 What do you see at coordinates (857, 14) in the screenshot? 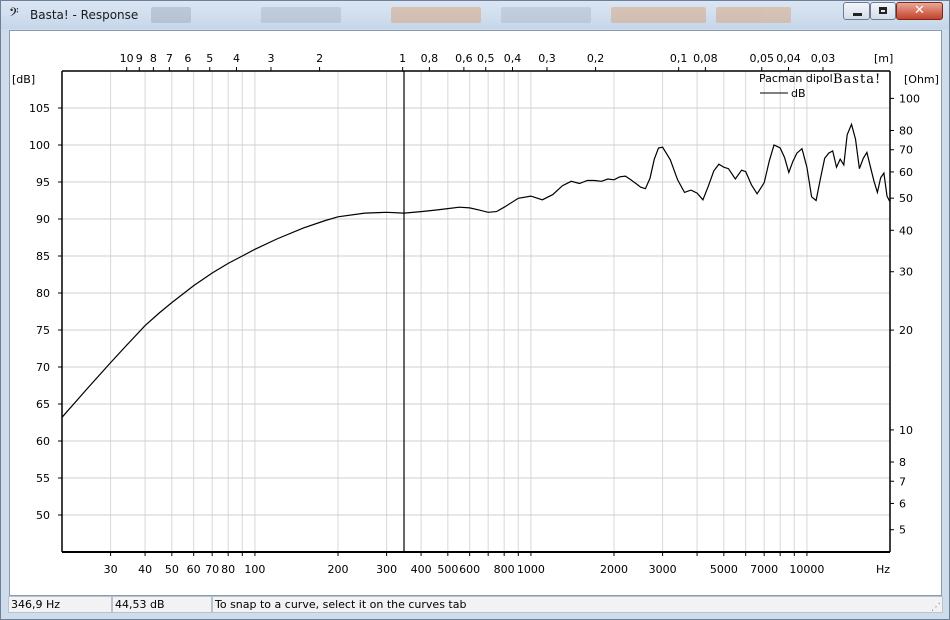
I see `minimize-icon` at bounding box center [857, 14].